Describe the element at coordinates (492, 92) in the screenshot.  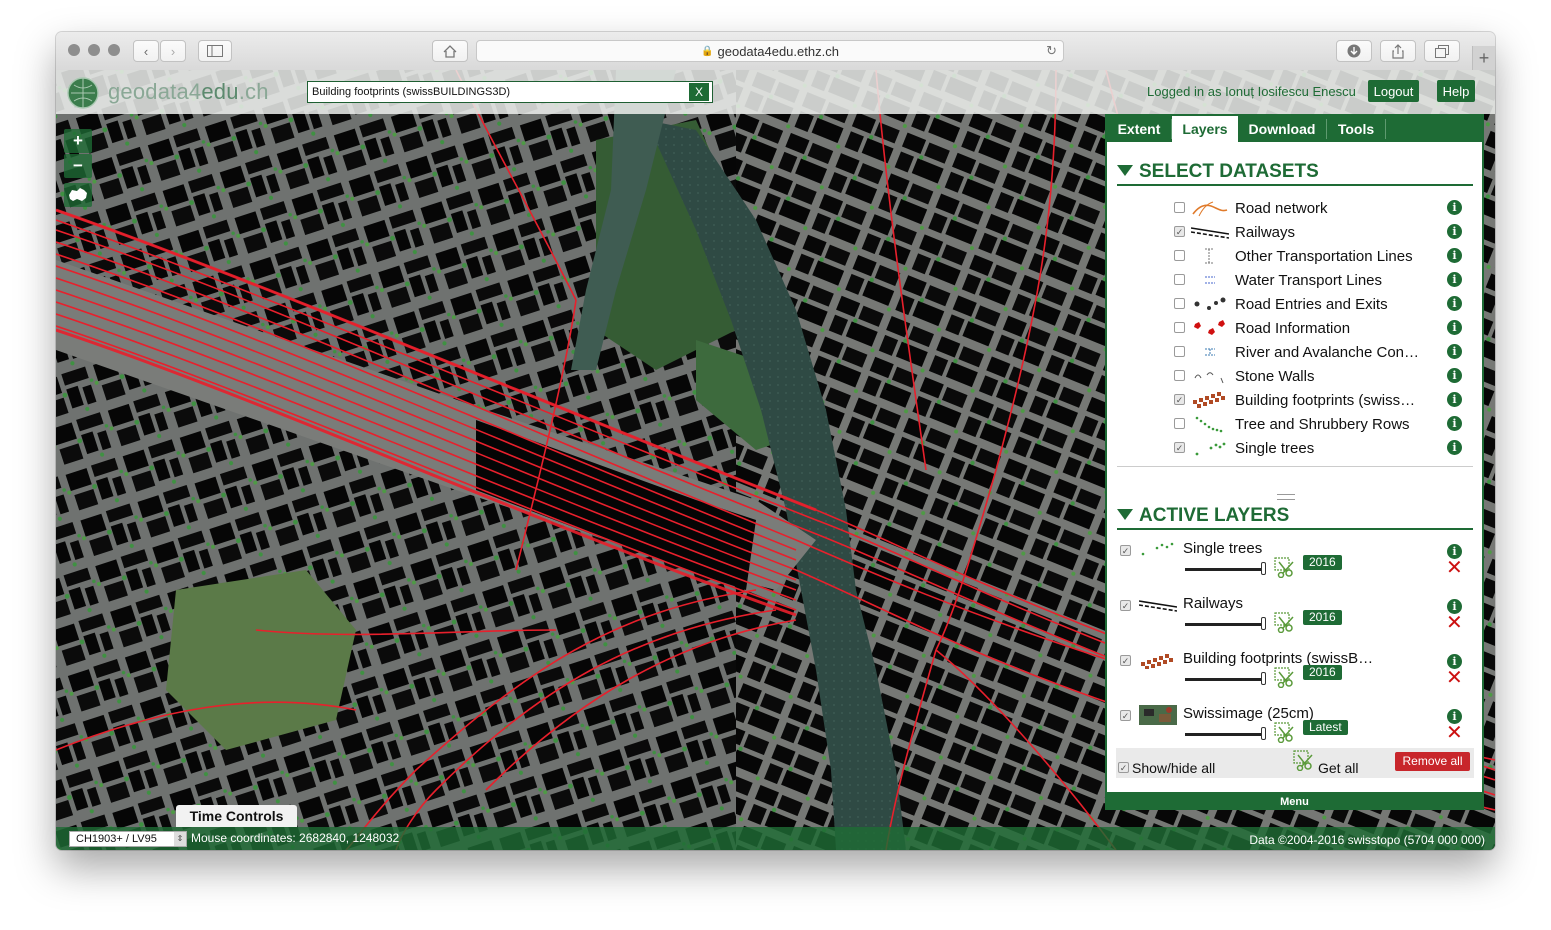
I see `dataset-search-input` at that location.